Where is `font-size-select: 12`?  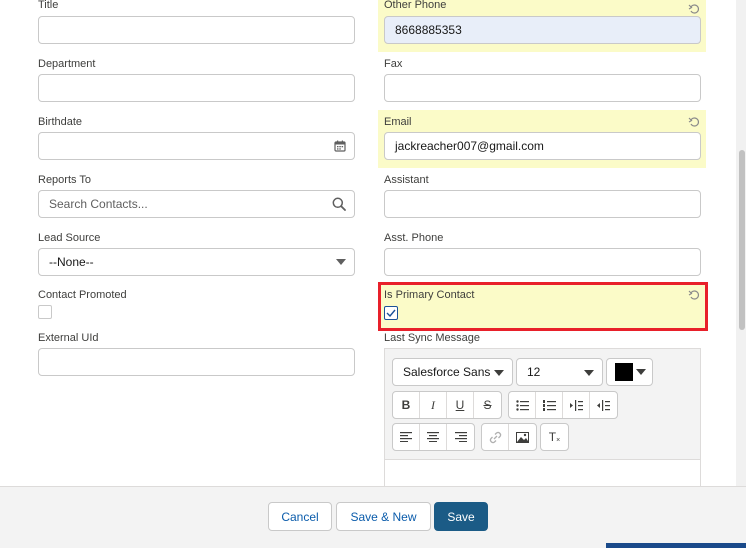
font-size-select: 12 is located at coordinates (559, 372).